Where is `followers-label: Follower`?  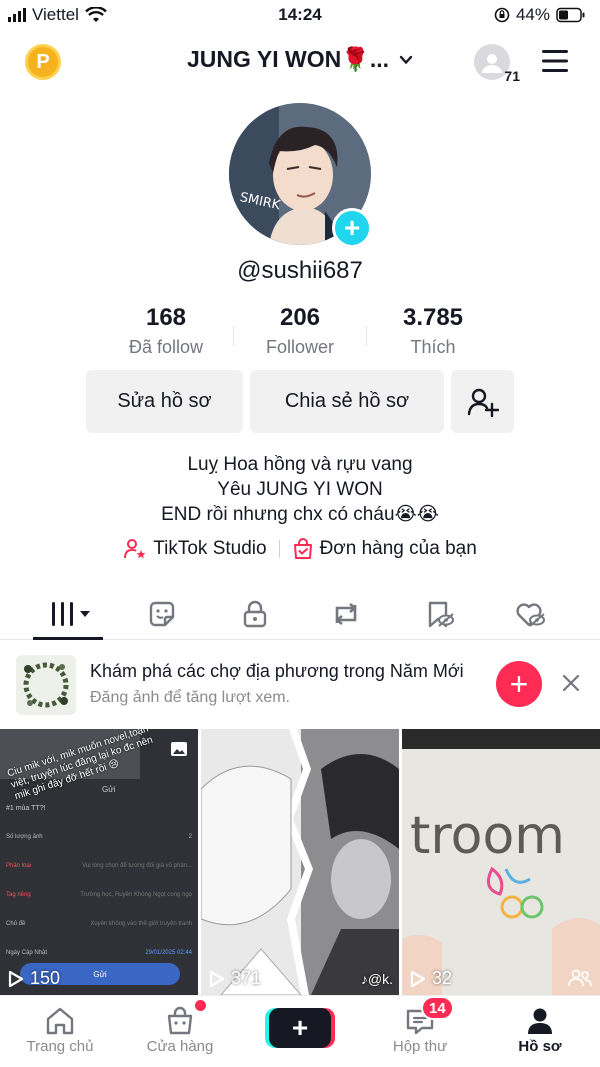 followers-label: Follower is located at coordinates (300, 347).